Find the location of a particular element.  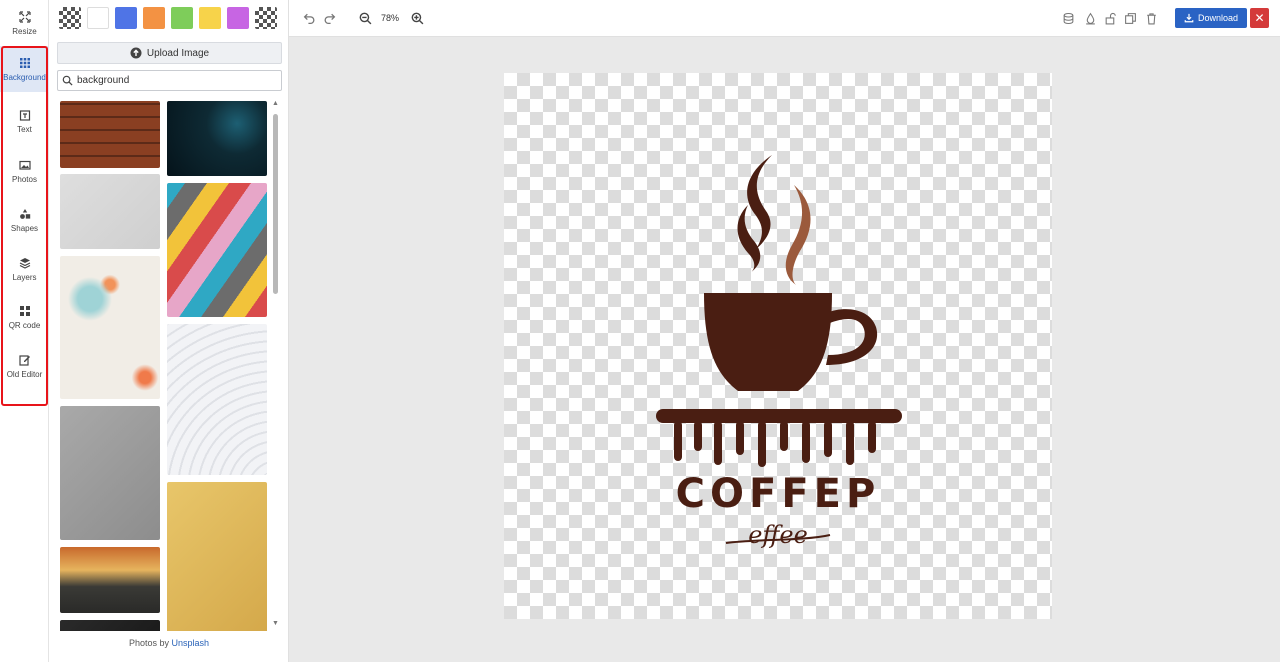

trash-icon is located at coordinates (1151, 18).